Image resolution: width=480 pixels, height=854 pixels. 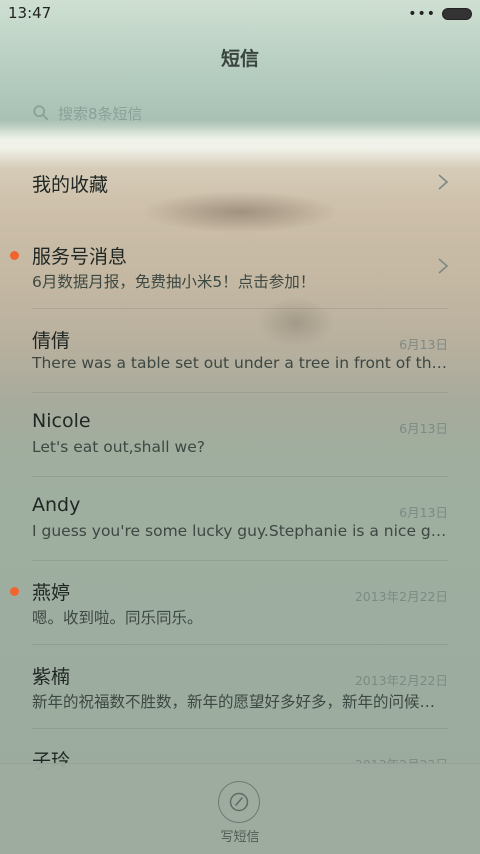 I want to click on compose-label: 写短信, so click(x=240, y=837).